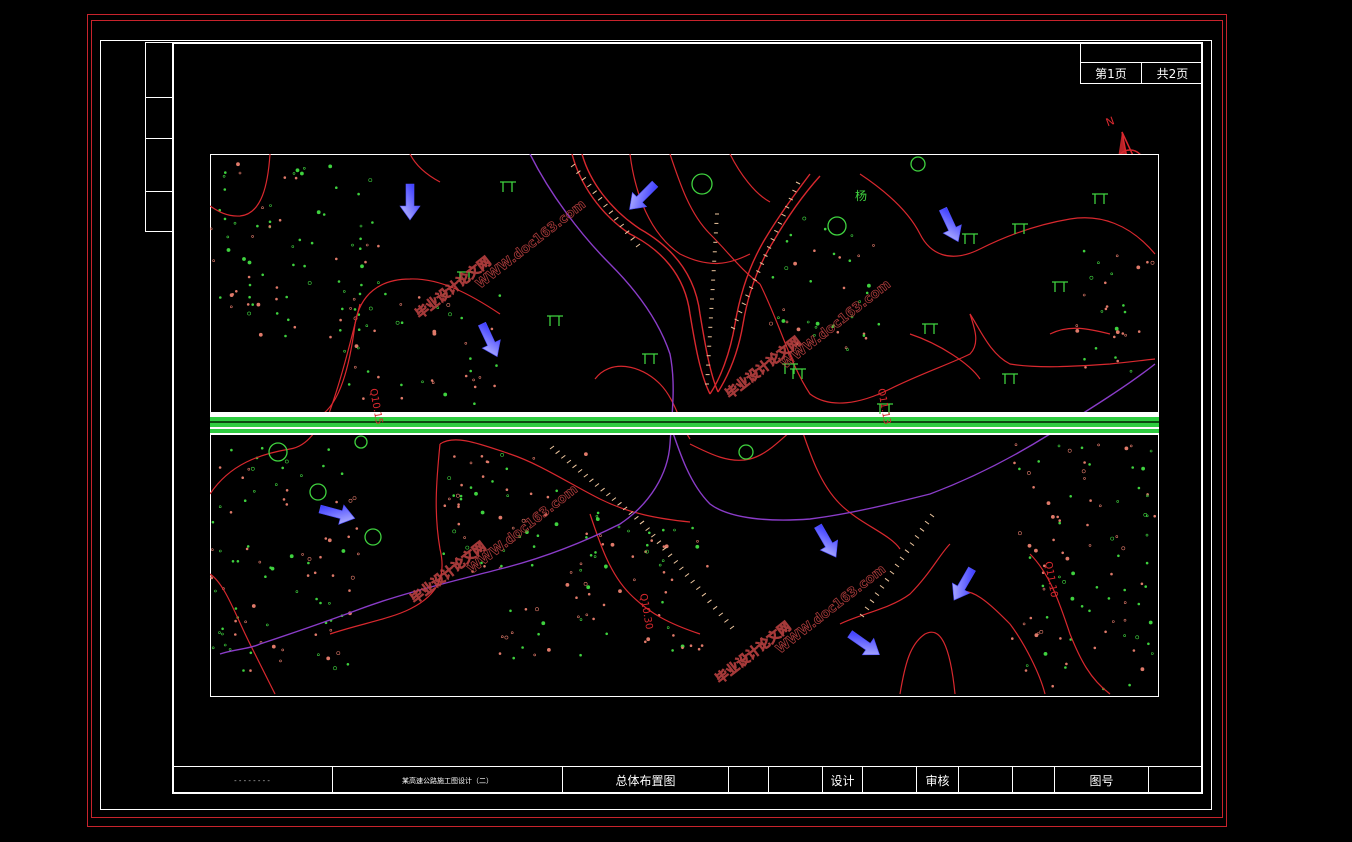 This screenshot has height=842, width=1352. What do you see at coordinates (1172, 73) in the screenshot?
I see `page-total: 共2页` at bounding box center [1172, 73].